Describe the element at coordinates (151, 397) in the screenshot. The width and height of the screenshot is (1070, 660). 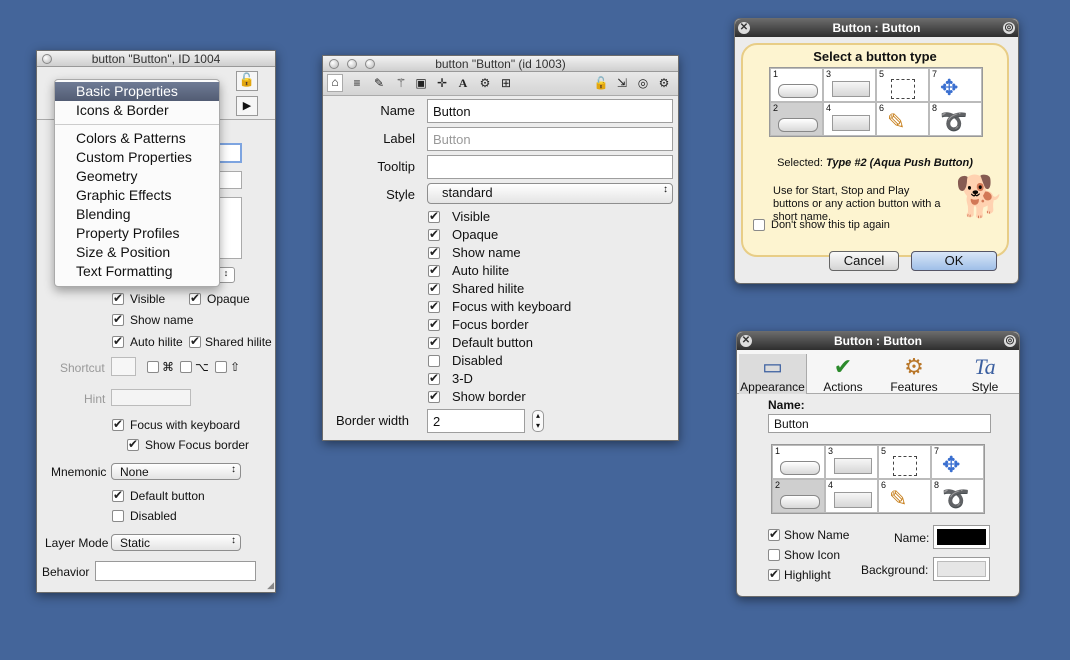
I see `hint-field` at that location.